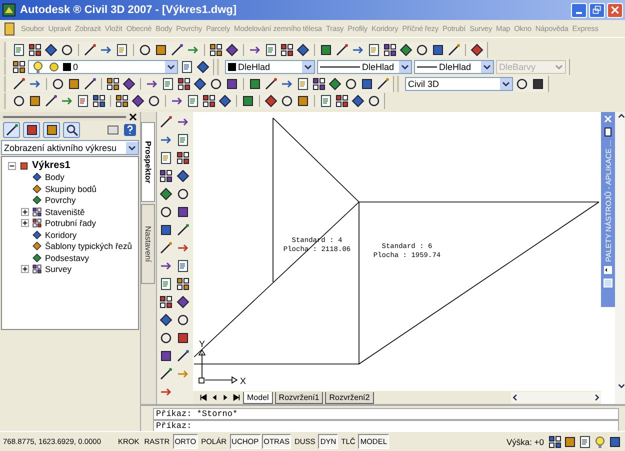  What do you see at coordinates (454, 67) in the screenshot?
I see `lineweight-dropdown: DleHlad` at bounding box center [454, 67].